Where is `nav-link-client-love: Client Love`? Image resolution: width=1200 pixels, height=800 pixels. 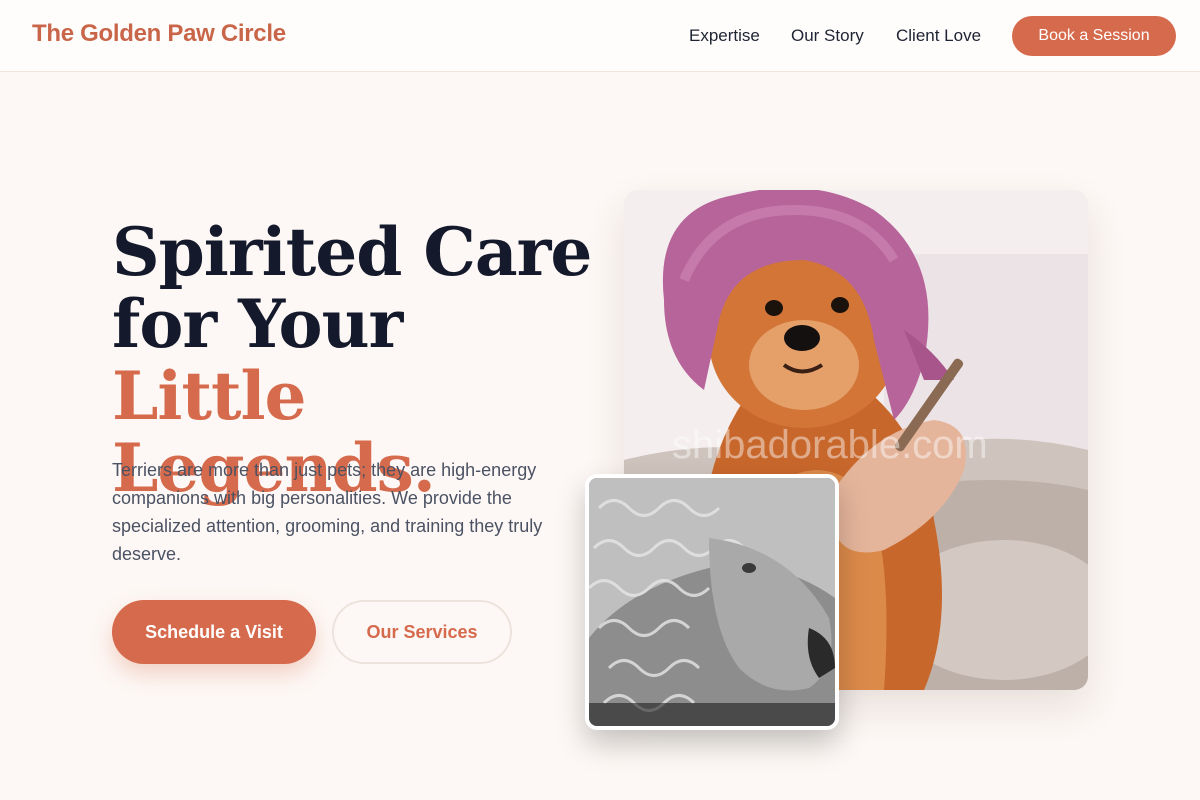 nav-link-client-love: Client Love is located at coordinates (938, 36).